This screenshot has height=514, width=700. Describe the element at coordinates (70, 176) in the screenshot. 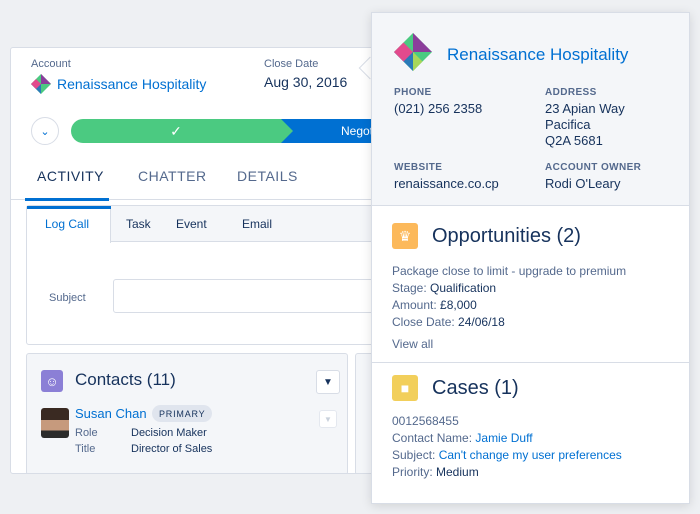

I see `tab-activity: ACTIVITY` at that location.